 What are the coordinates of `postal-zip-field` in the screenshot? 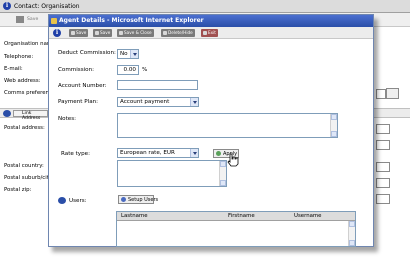 It's located at (383, 199).